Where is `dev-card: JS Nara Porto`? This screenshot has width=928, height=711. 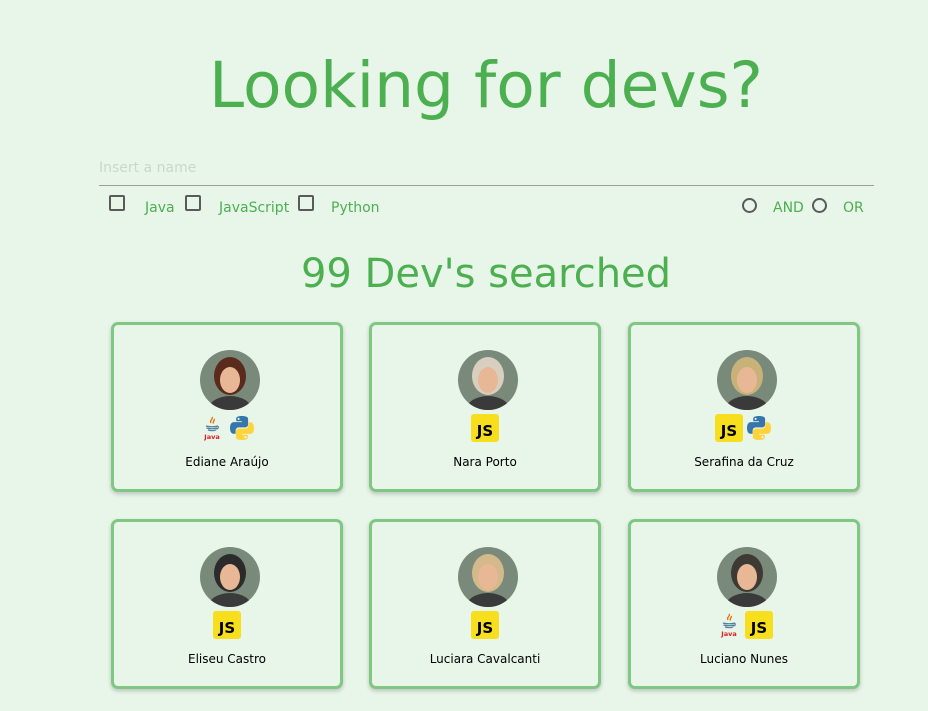
dev-card: JS Nara Porto is located at coordinates (485, 407).